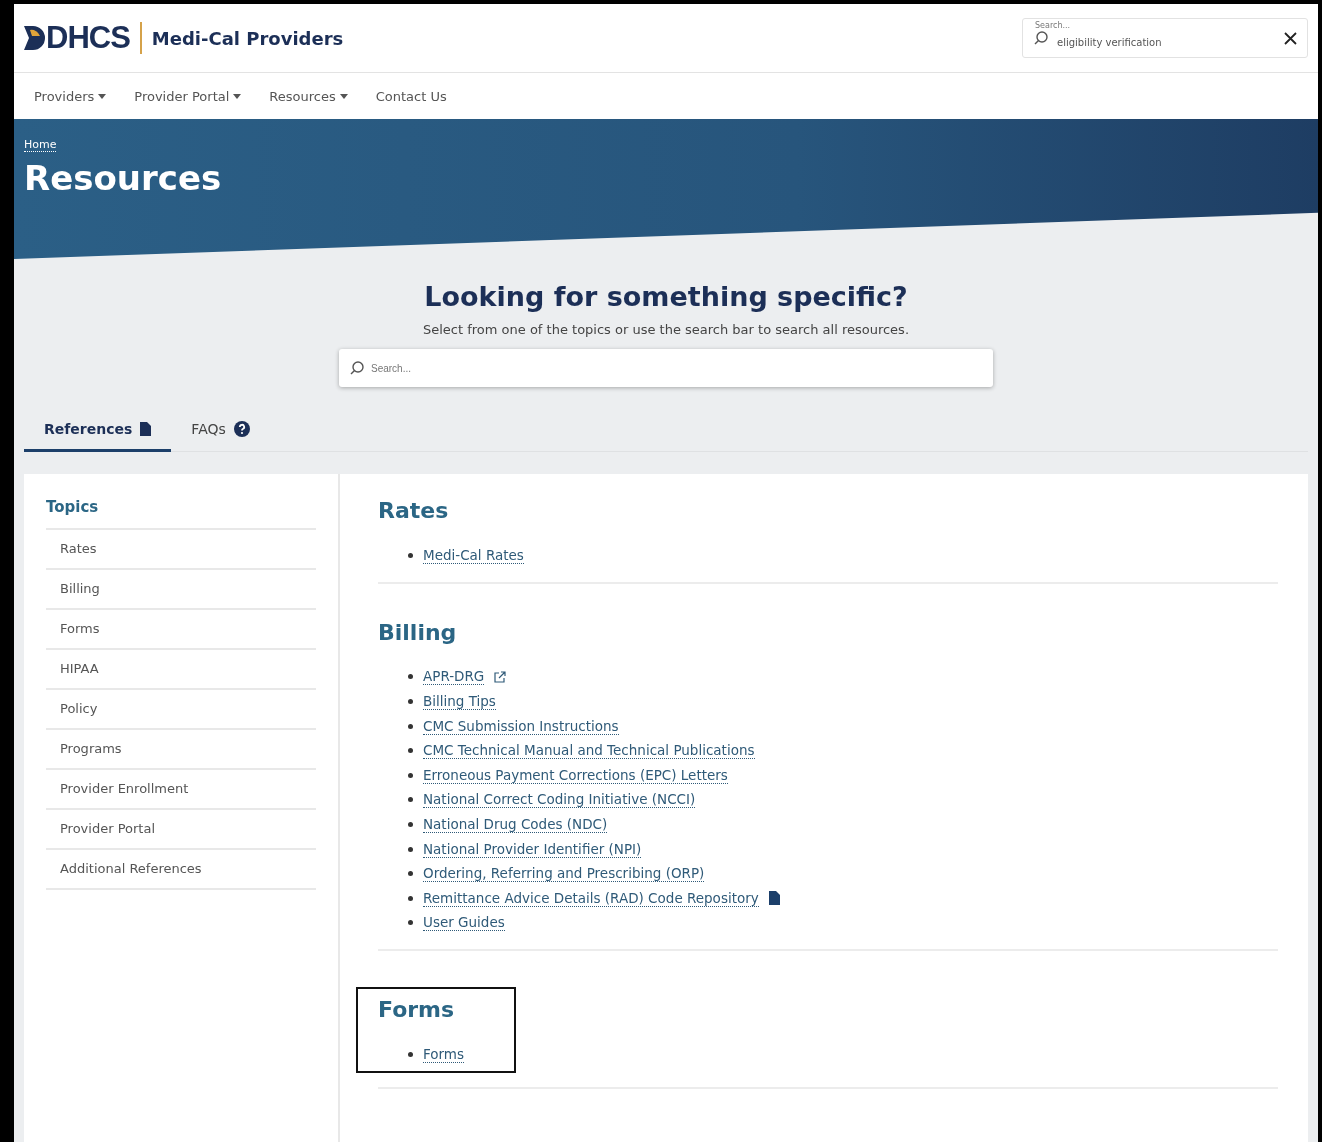 The height and width of the screenshot is (1146, 1322). I want to click on sidebar-item: Provider Portal, so click(181, 828).